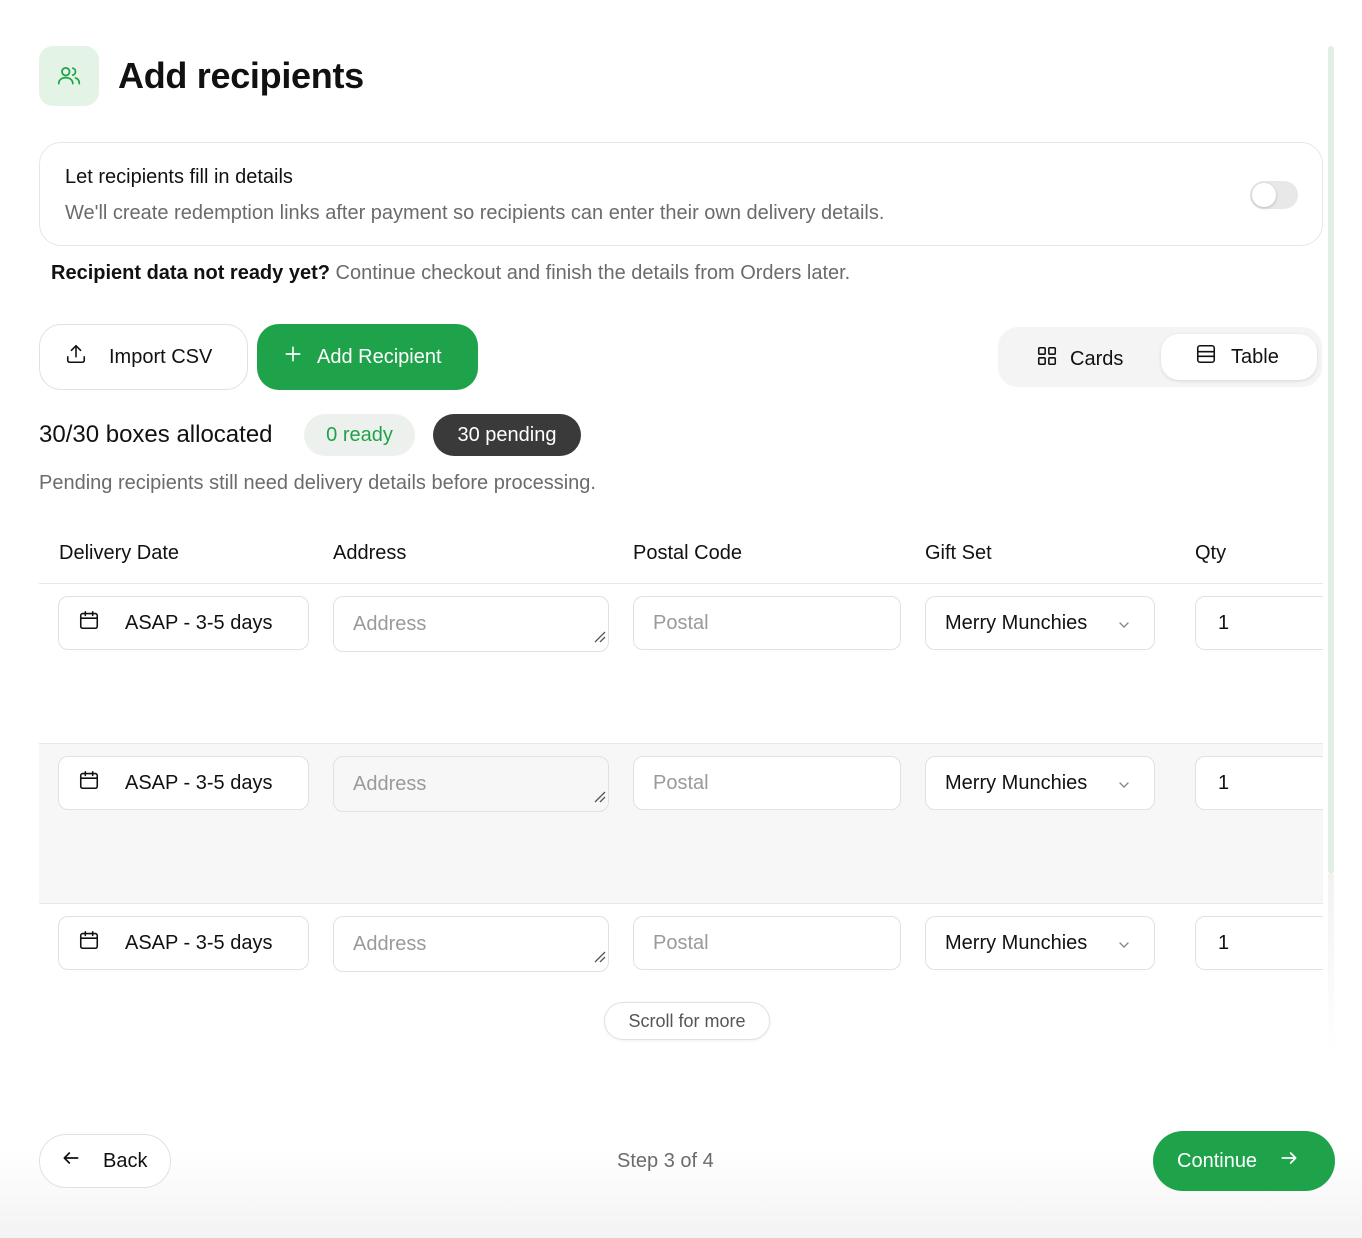 Image resolution: width=1362 pixels, height=1238 pixels. What do you see at coordinates (1217, 1160) in the screenshot?
I see `continue-label: Continue` at bounding box center [1217, 1160].